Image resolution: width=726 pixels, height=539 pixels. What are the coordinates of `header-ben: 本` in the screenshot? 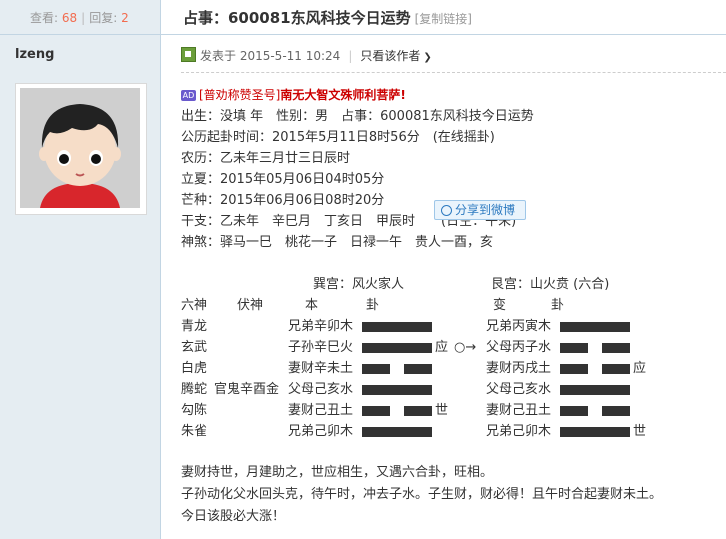 It's located at (312, 305).